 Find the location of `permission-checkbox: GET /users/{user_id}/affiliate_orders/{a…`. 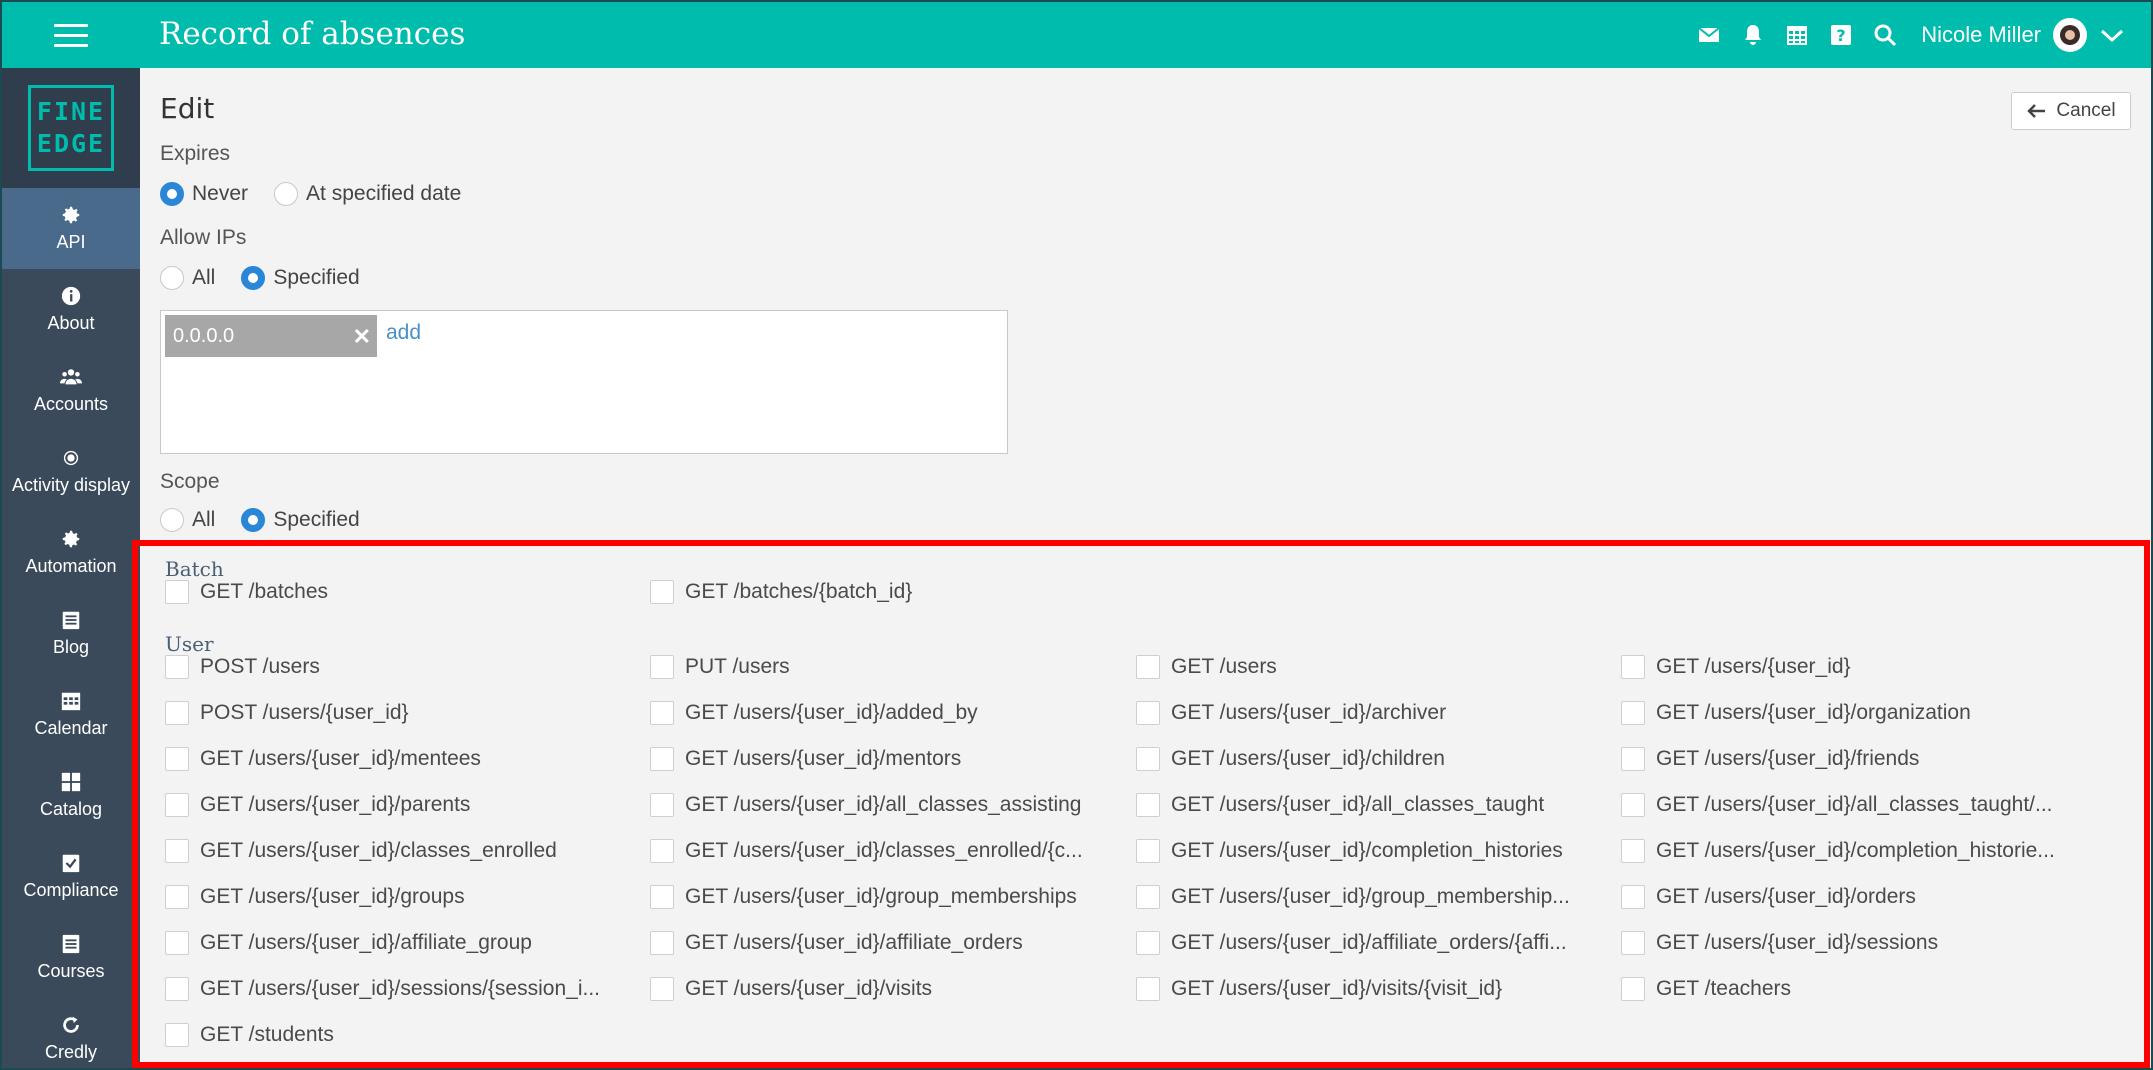

permission-checkbox: GET /users/{user_id}/affiliate_orders/{a… is located at coordinates (1366, 943).